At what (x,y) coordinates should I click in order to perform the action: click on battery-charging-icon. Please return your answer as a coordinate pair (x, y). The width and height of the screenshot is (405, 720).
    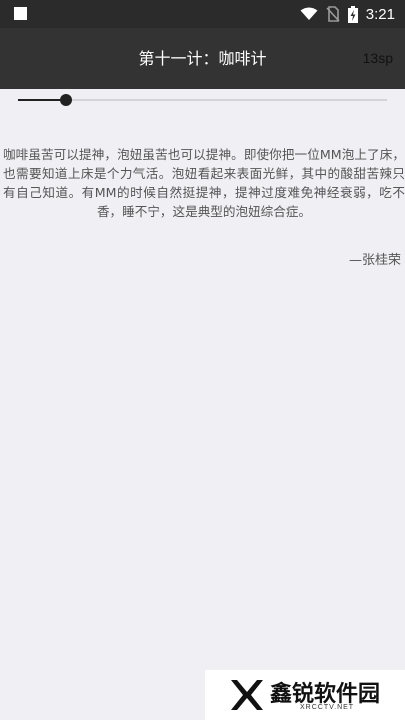
    Looking at the image, I should click on (352, 14).